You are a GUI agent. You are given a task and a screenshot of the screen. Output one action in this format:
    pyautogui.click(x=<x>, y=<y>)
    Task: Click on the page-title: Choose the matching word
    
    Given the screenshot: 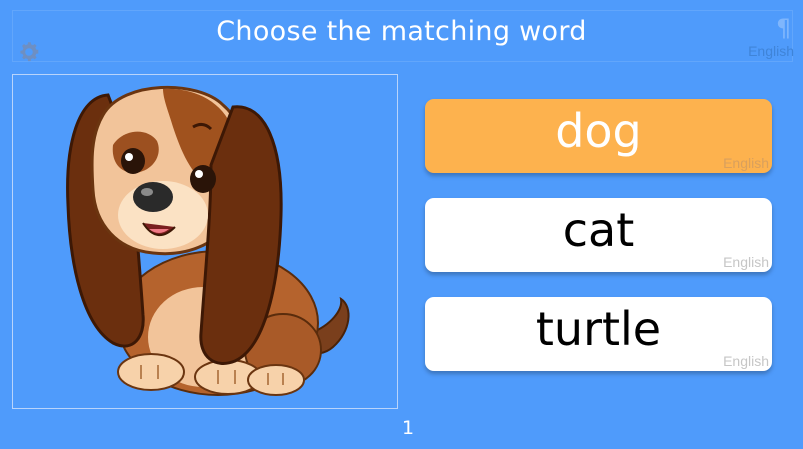 What is the action you would take?
    pyautogui.click(x=401, y=31)
    